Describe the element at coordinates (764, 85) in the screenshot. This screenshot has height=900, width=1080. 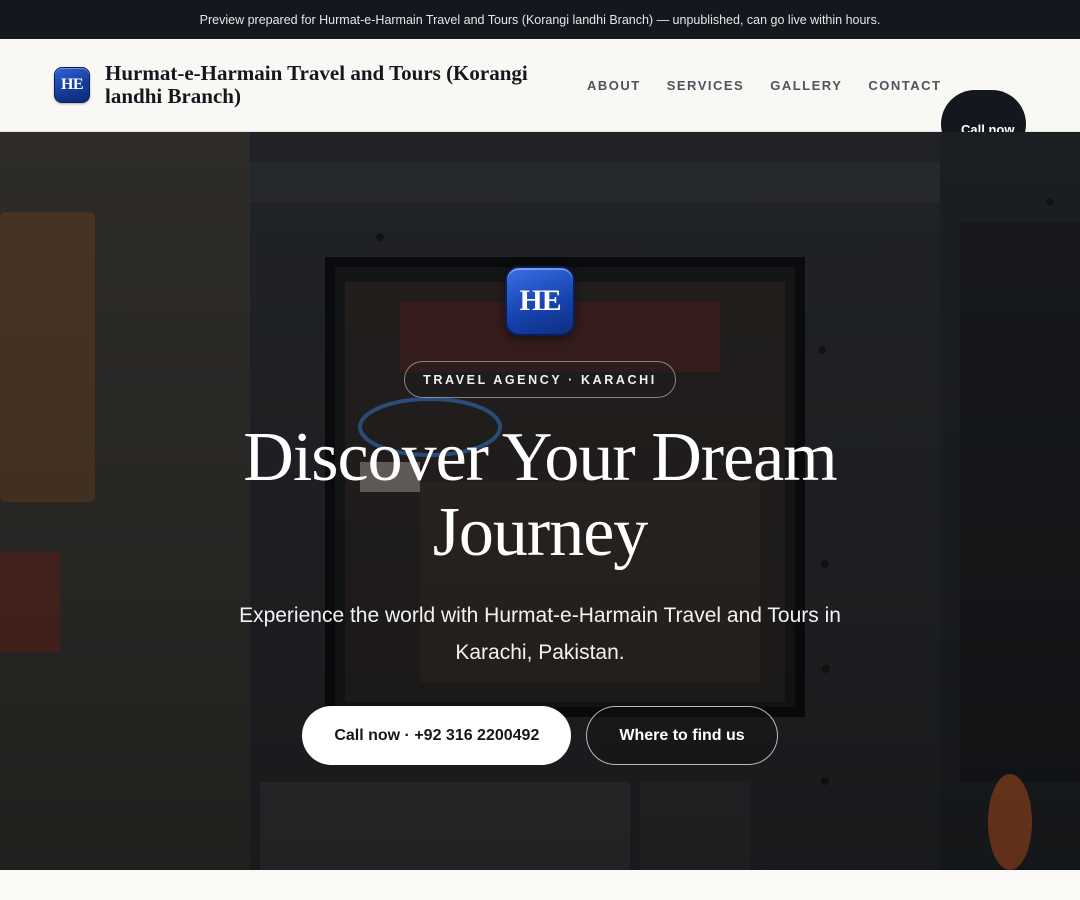
I see `main-nav: ABOUT SERVICES GALLERY CONTACT` at that location.